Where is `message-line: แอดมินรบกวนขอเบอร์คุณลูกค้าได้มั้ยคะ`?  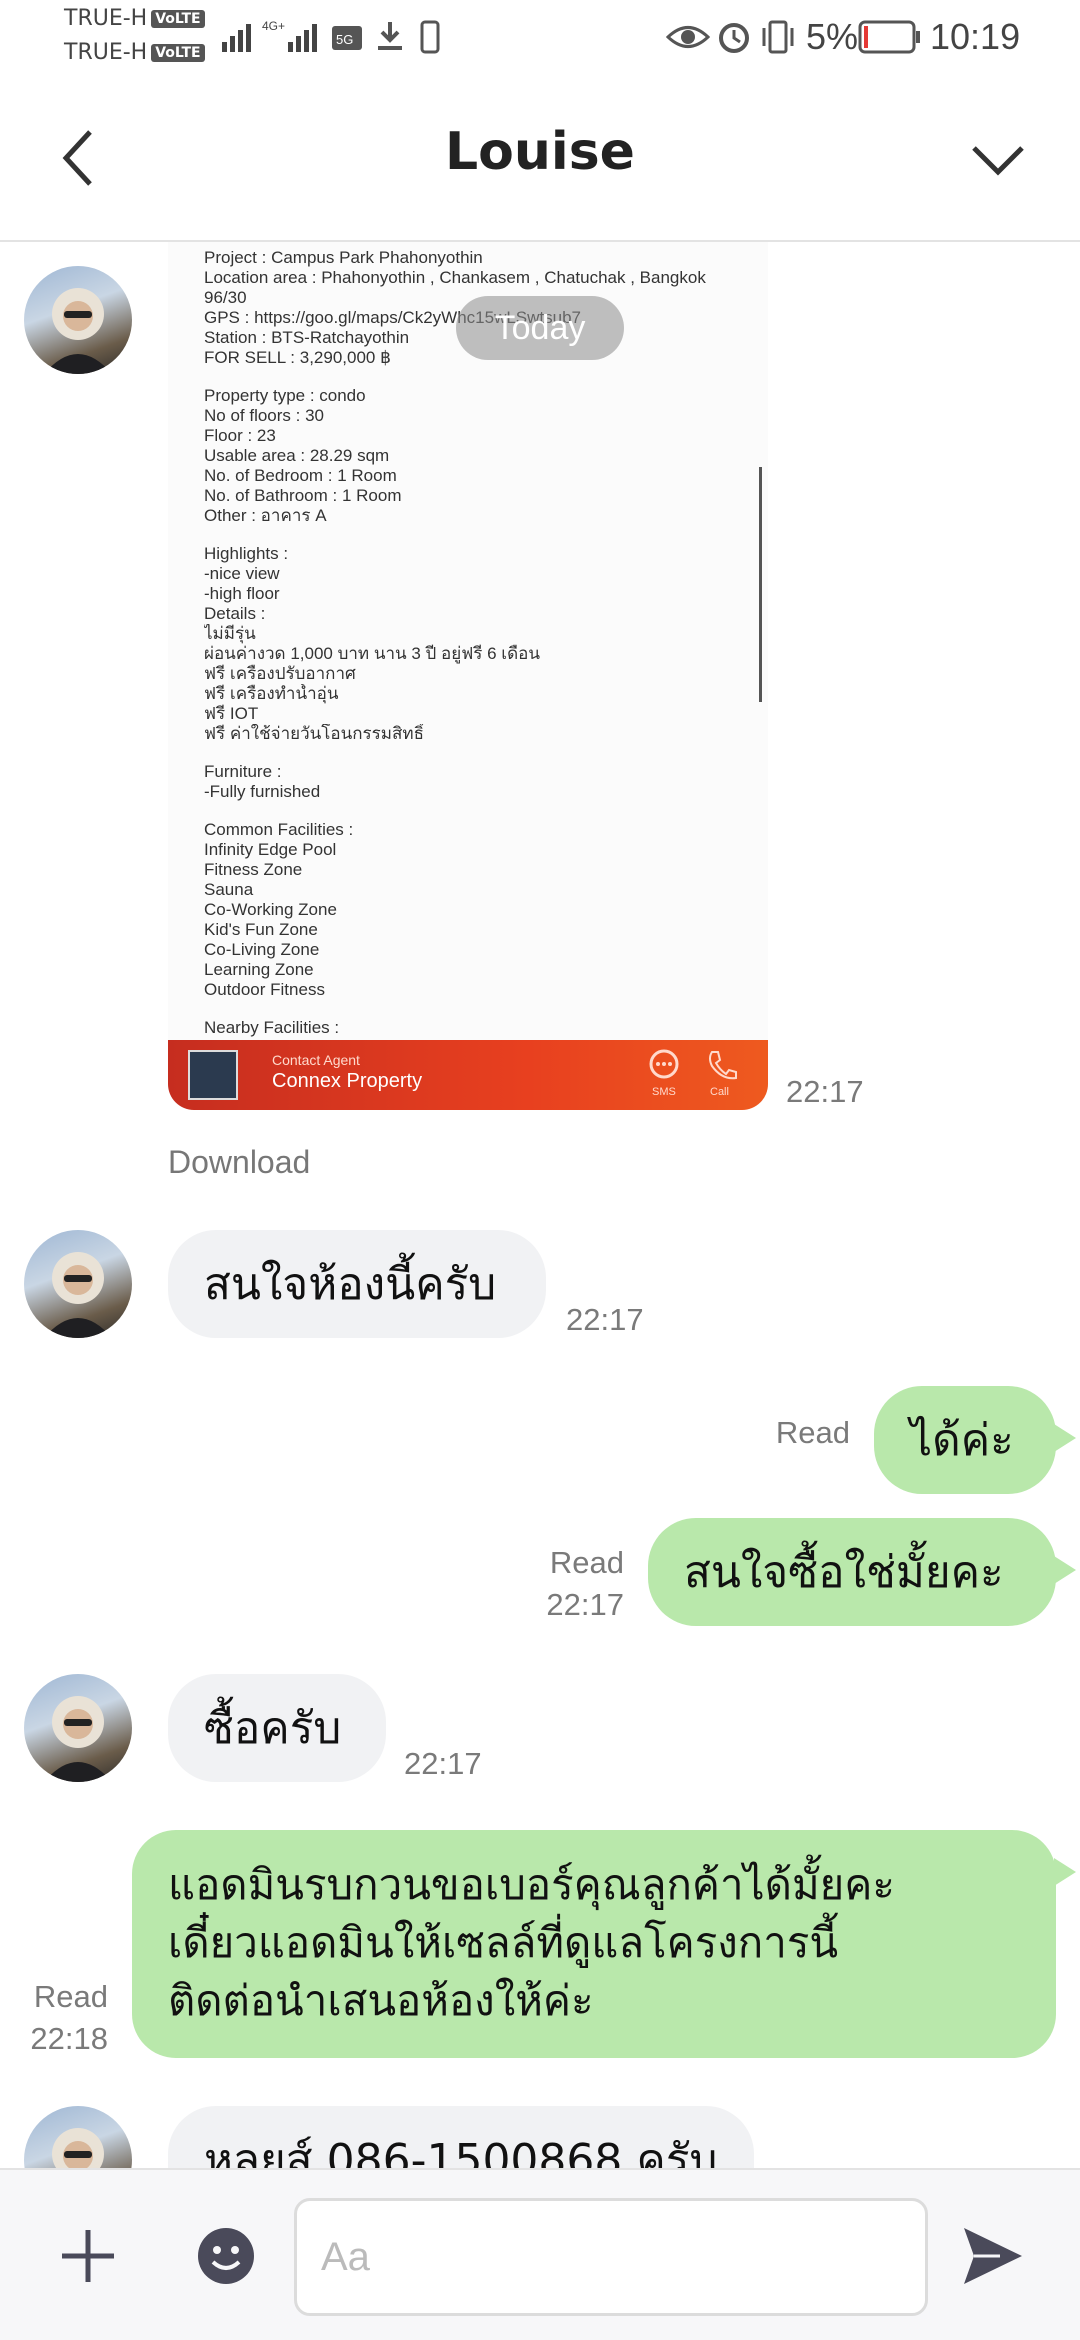
message-line: แอดมินรบกวนขอเบอร์คุณลูกค้าได้มั้ยคะ is located at coordinates (531, 1884).